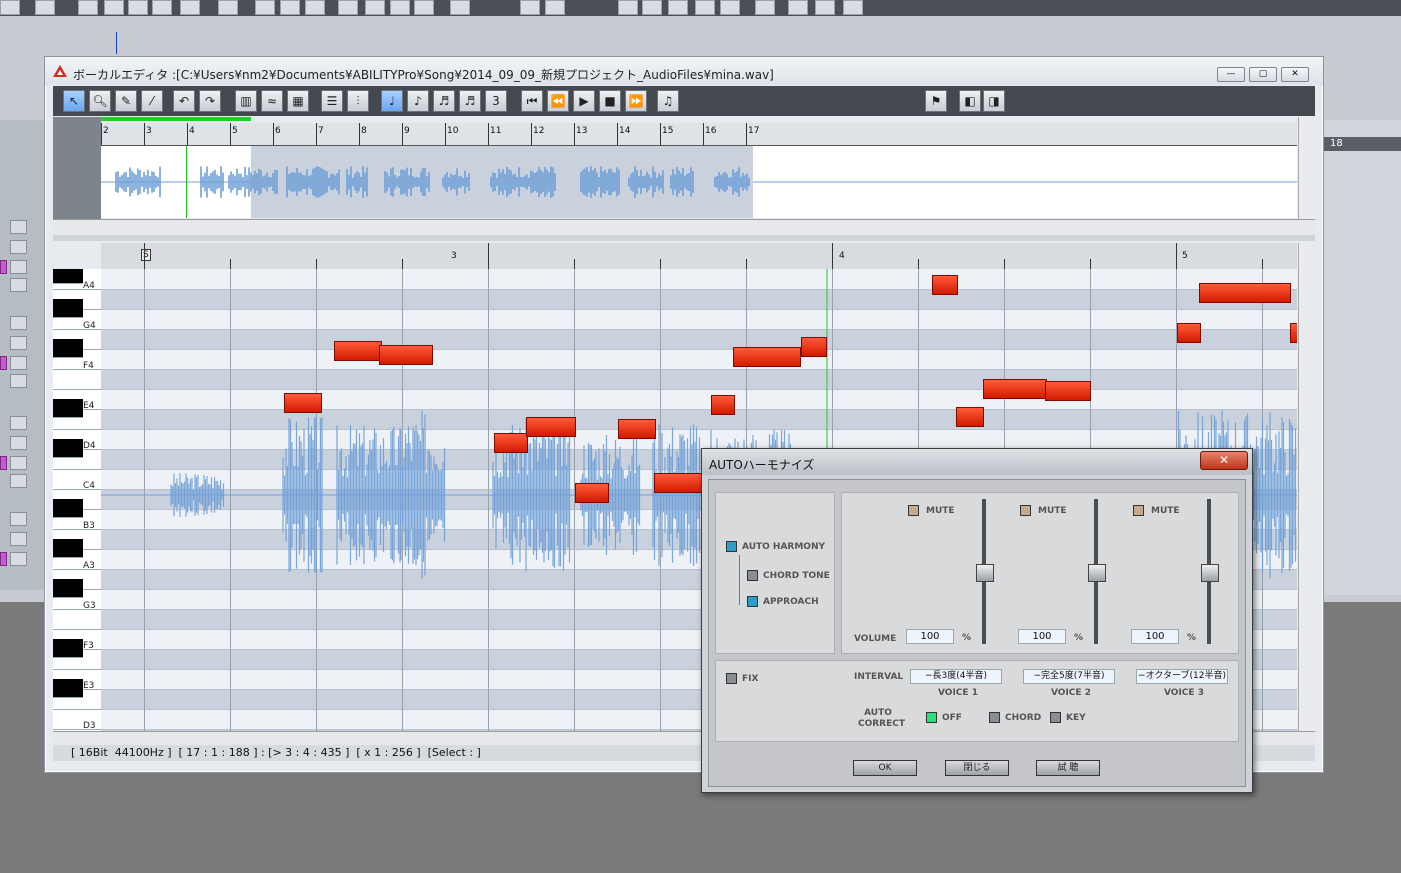 Image resolution: width=1401 pixels, height=873 pixels. Describe the element at coordinates (913, 510) in the screenshot. I see `voice-1-mute-checkbox` at that location.